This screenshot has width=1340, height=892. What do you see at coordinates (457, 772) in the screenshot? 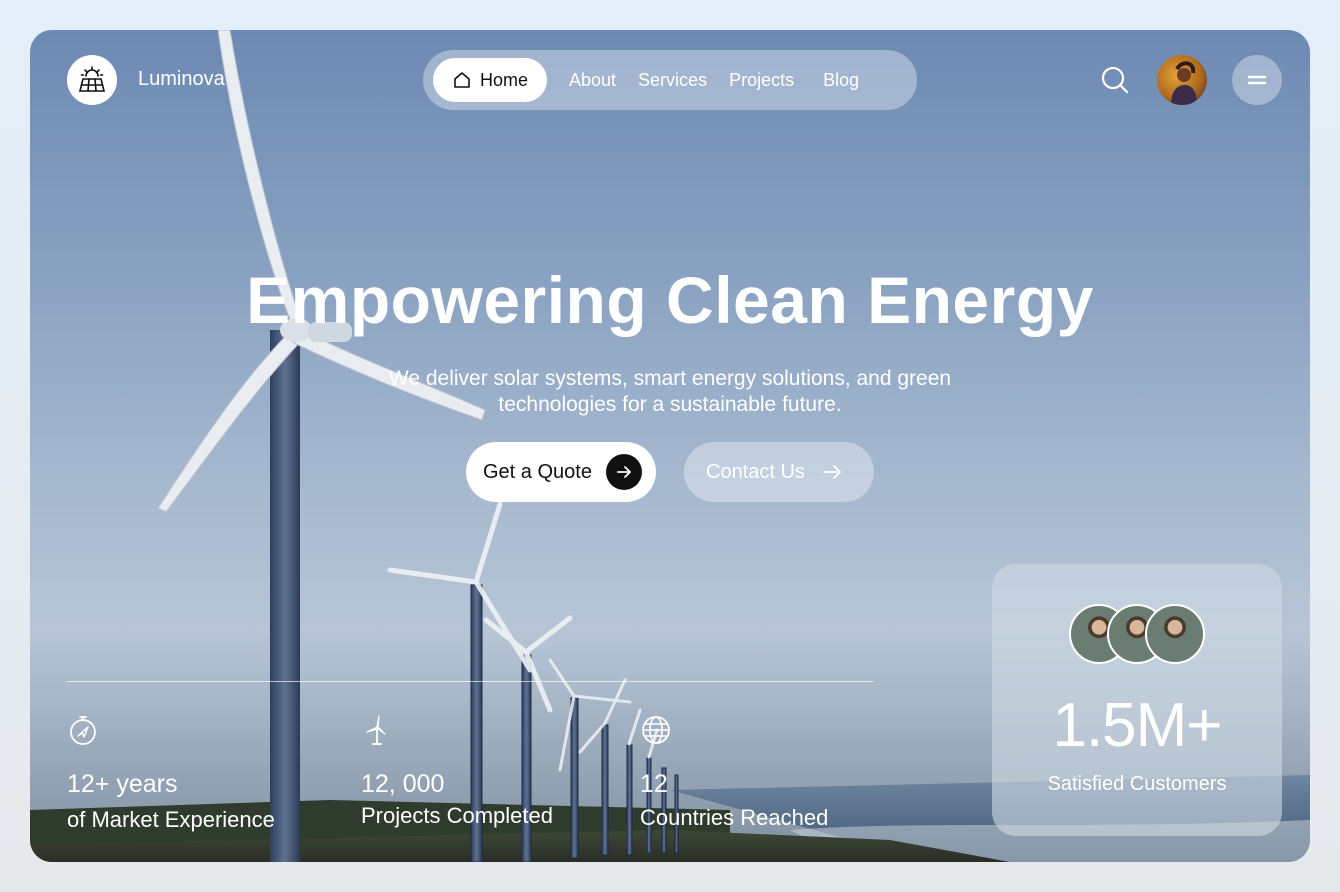
I see `stat-projects: 12, 000 Projects Completed` at bounding box center [457, 772].